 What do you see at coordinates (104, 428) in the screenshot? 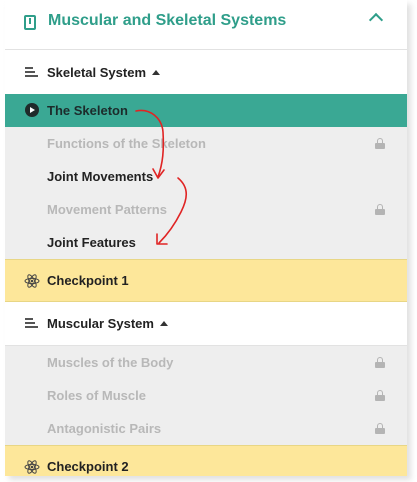
I see `lesson-label: Antagonistic Pairs` at bounding box center [104, 428].